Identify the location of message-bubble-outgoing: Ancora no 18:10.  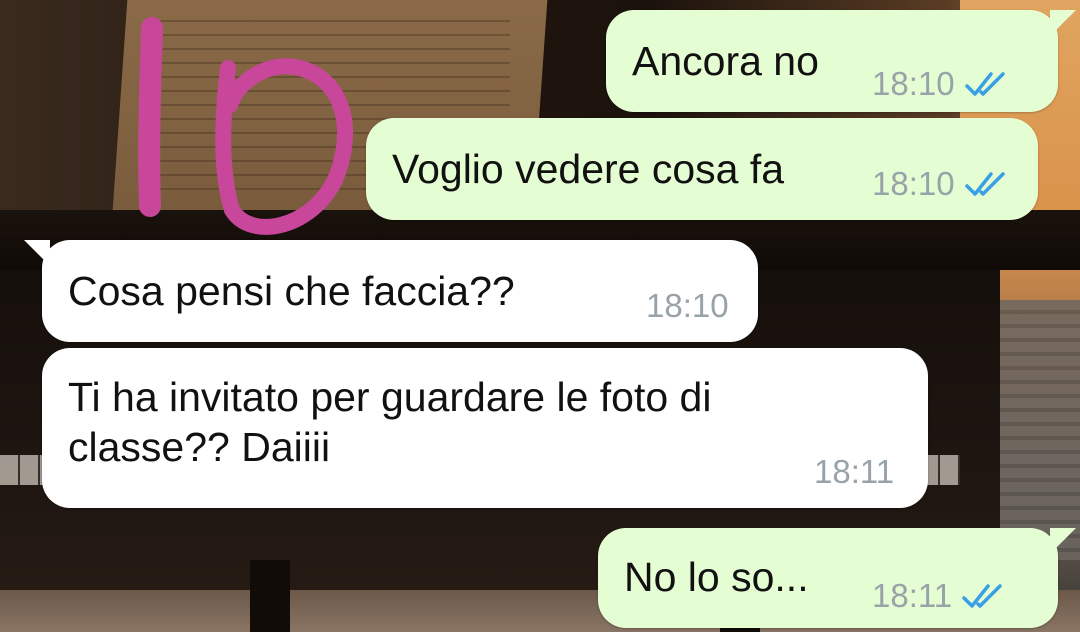
(841, 61).